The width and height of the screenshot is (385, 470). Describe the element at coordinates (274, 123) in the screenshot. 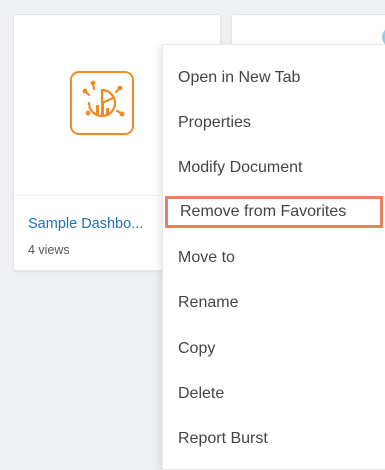

I see `menu-item-properties: Properties` at that location.